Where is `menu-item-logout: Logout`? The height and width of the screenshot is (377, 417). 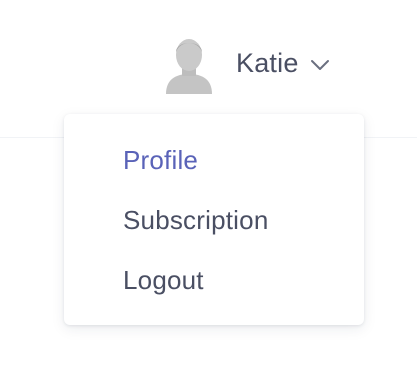
menu-item-logout: Logout is located at coordinates (163, 280).